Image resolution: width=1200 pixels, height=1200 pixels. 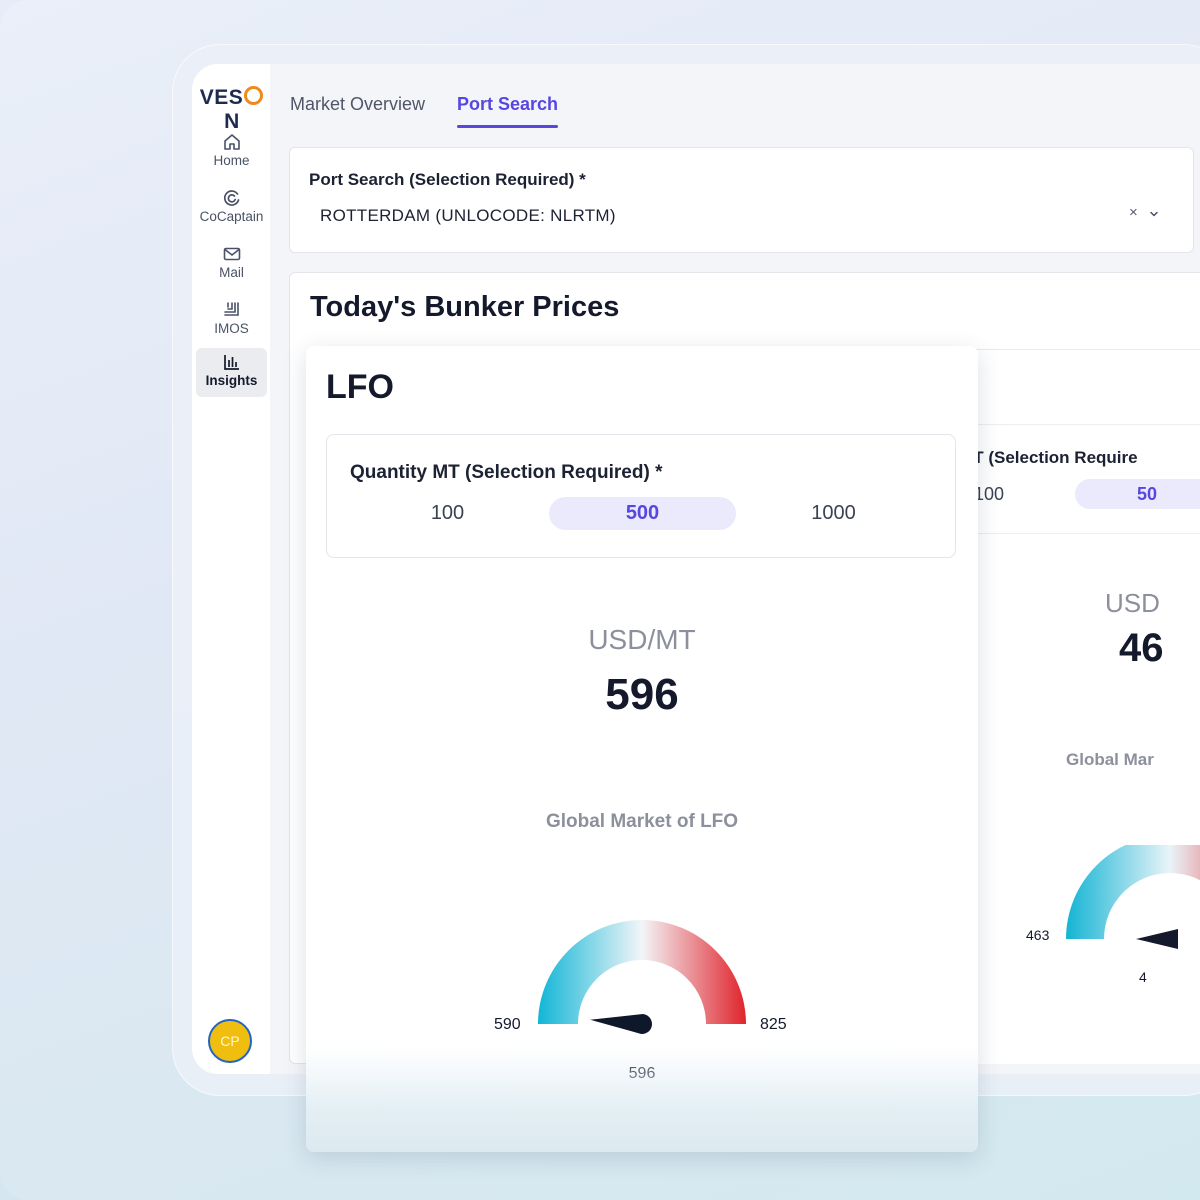 What do you see at coordinates (360, 387) in the screenshot?
I see `fuel-title: LFO` at bounding box center [360, 387].